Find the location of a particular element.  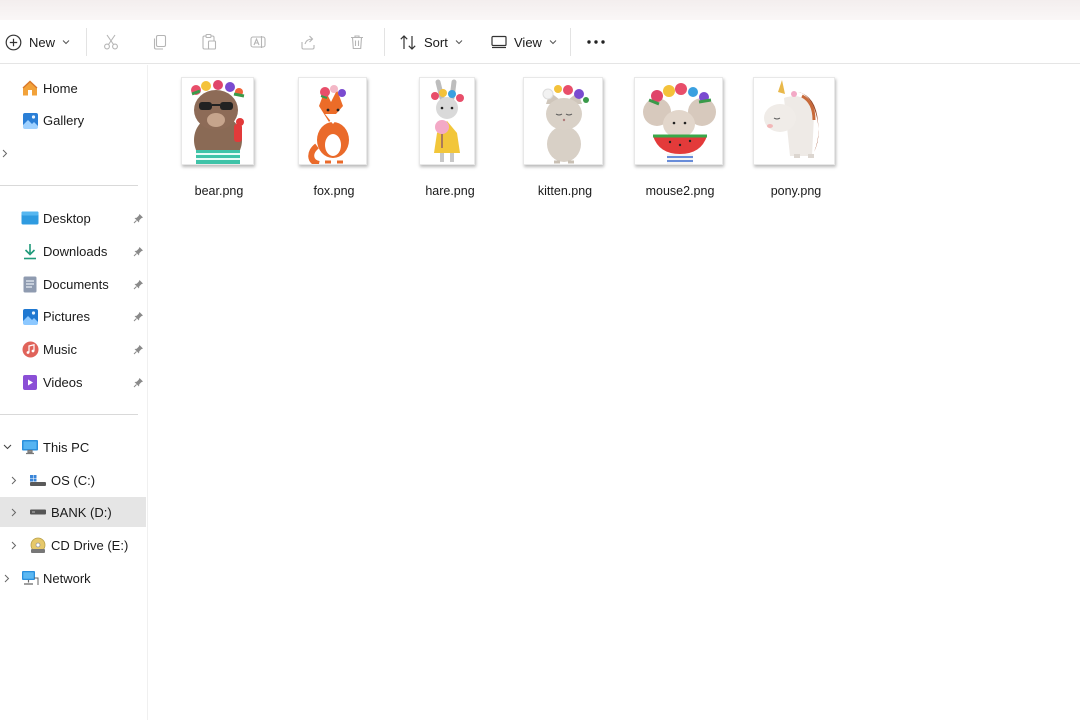

view-label: View is located at coordinates (528, 42).